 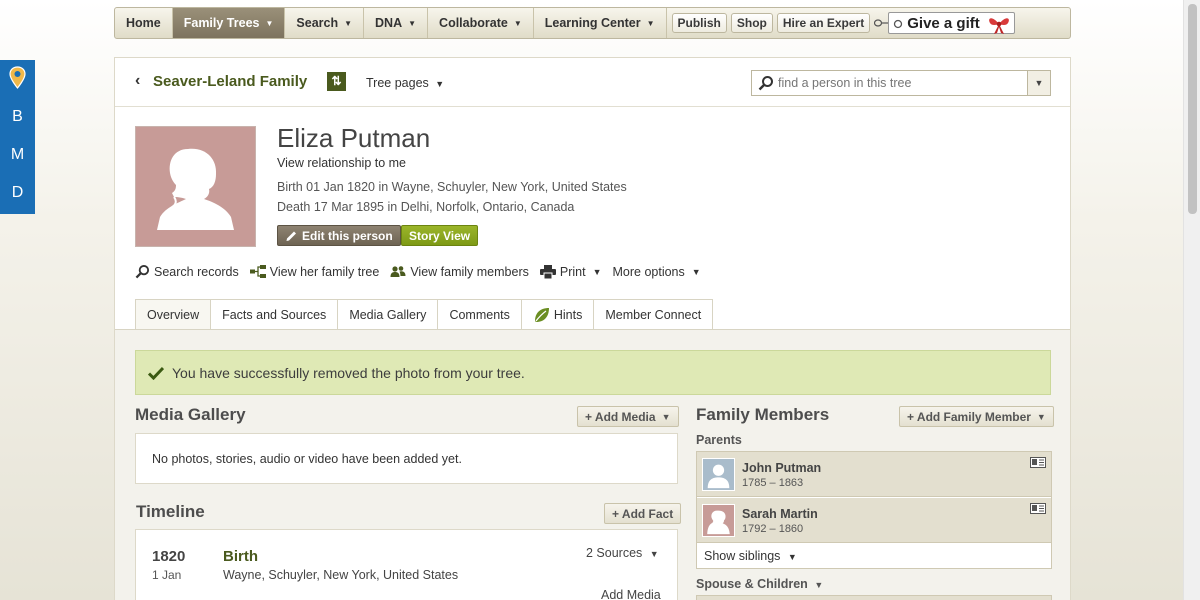 What do you see at coordinates (17, 78) in the screenshot?
I see `map-pin-icon` at bounding box center [17, 78].